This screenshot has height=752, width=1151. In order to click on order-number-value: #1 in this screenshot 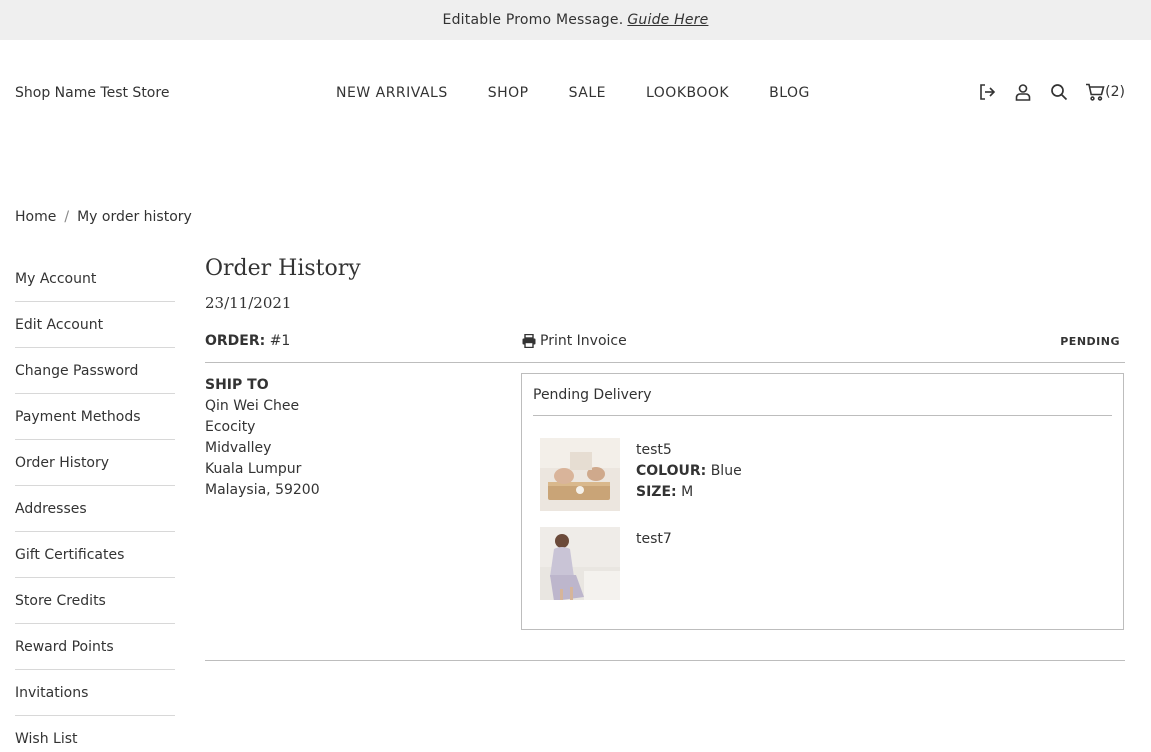, I will do `click(280, 341)`.